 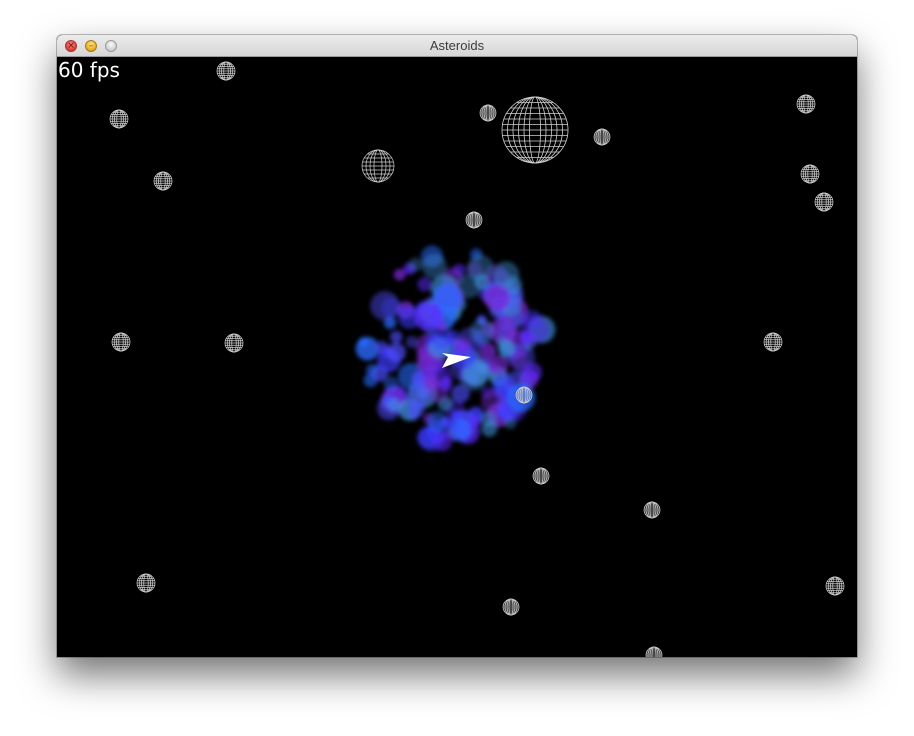 I want to click on explosion-particles, so click(x=455, y=348).